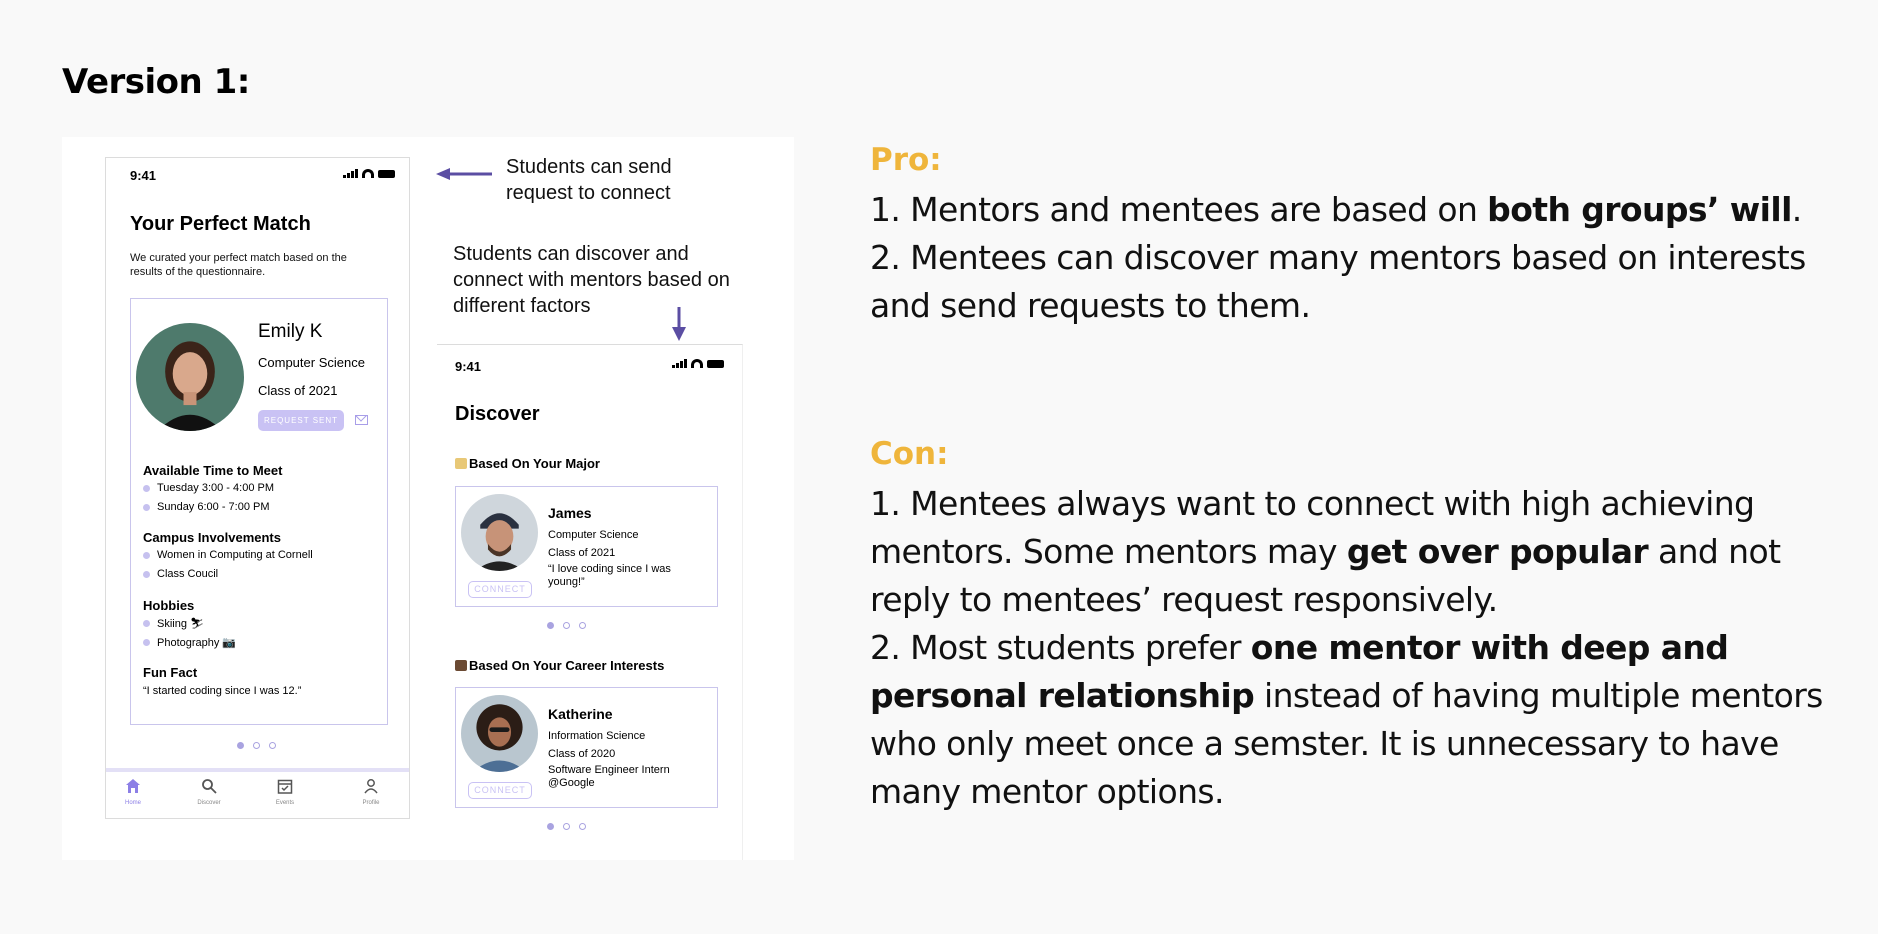 The image size is (1878, 934). I want to click on tab-label: Events, so click(285, 803).